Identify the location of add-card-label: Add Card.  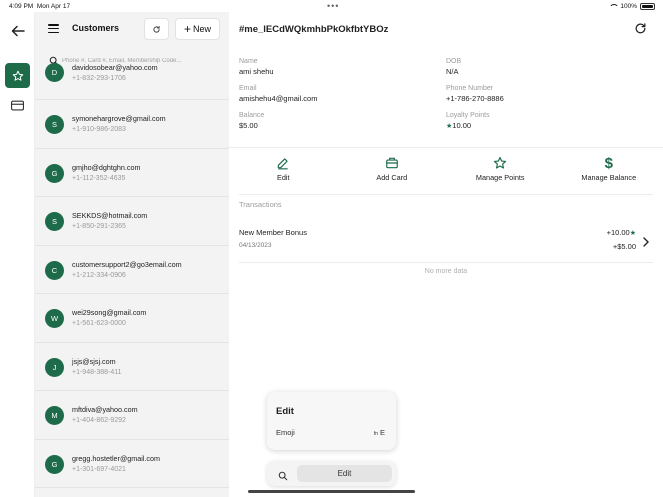
(392, 177).